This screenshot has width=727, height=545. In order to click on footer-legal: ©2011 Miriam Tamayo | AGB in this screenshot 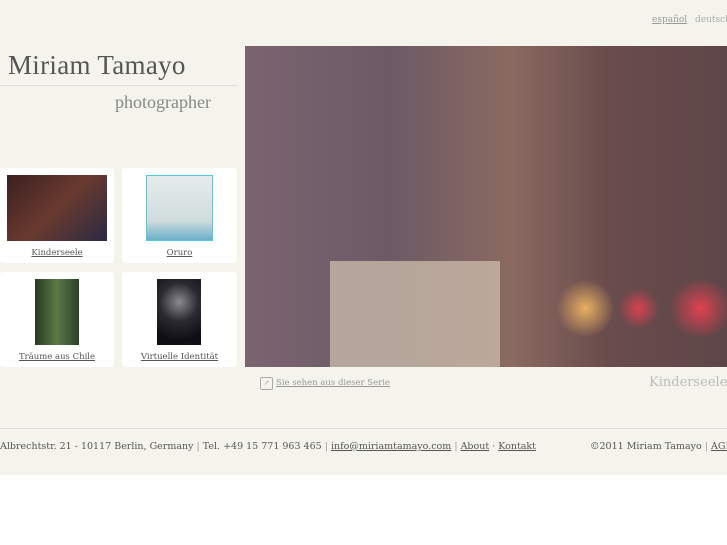, I will do `click(658, 446)`.